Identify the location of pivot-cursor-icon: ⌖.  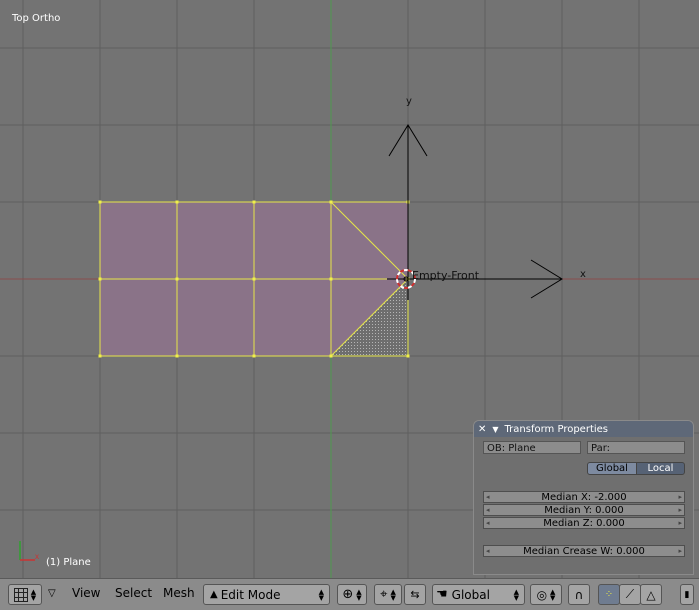
(384, 594).